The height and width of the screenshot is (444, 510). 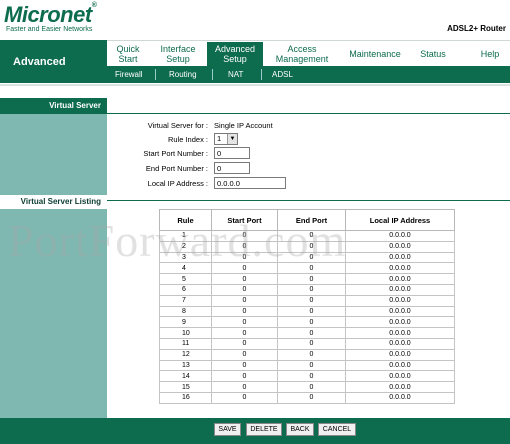 What do you see at coordinates (250, 183) in the screenshot?
I see `local-ip-input` at bounding box center [250, 183].